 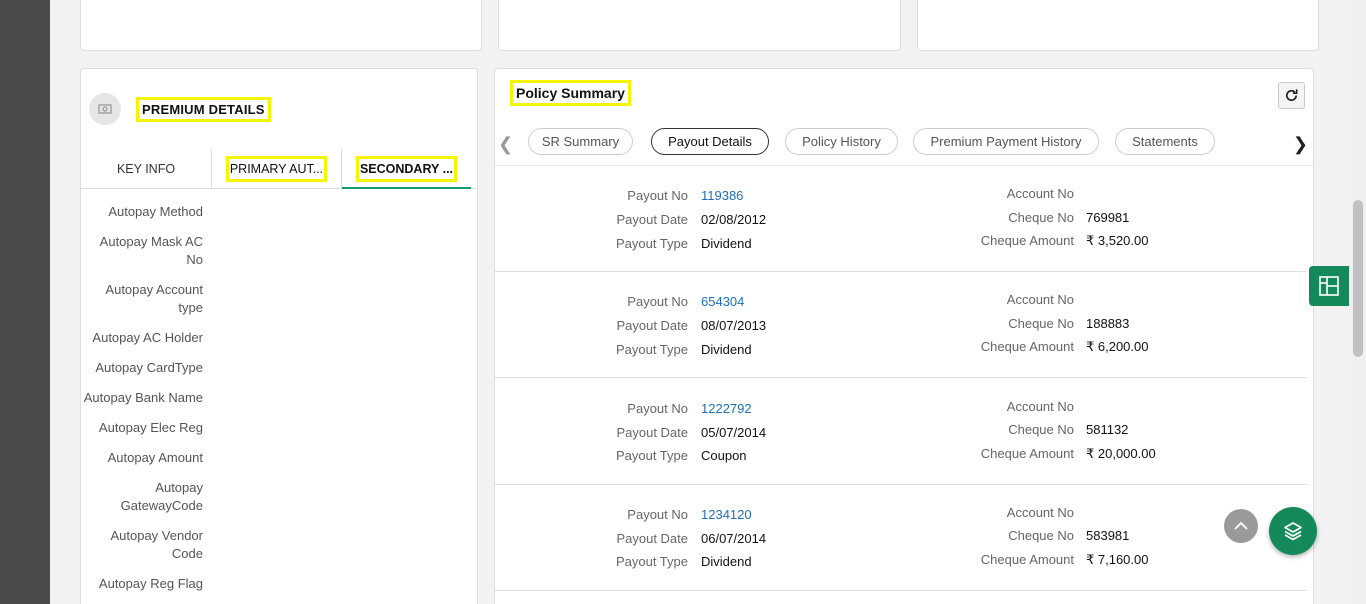 I want to click on scrollbar, so click(x=1358, y=302).